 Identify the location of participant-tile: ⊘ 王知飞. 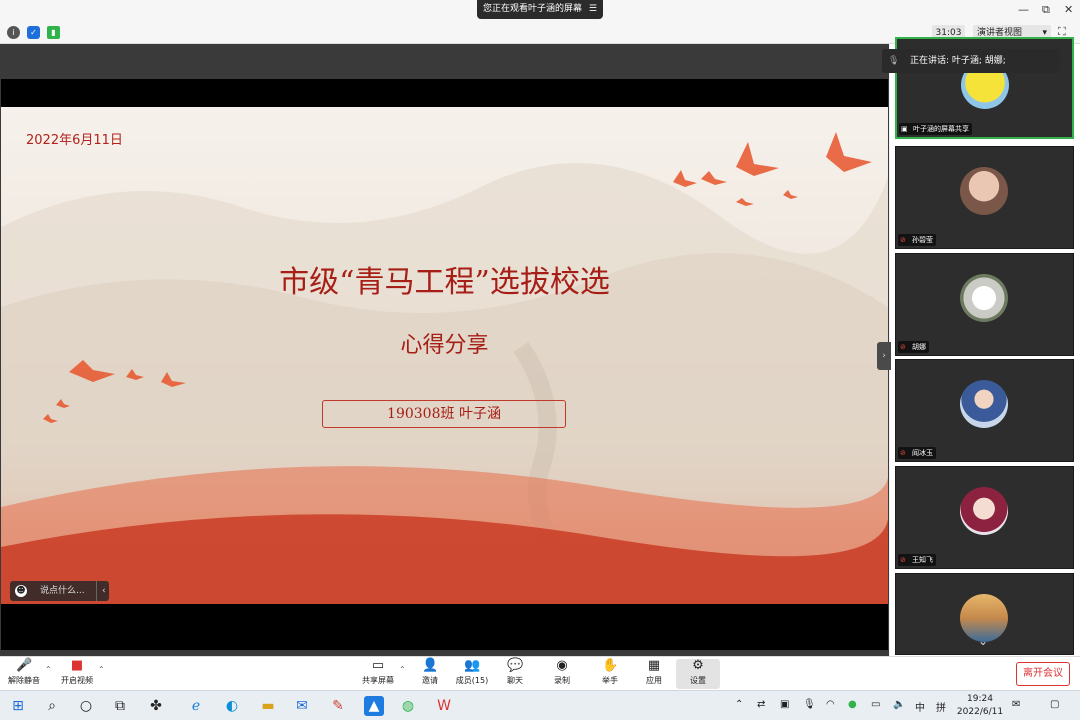
(984, 517).